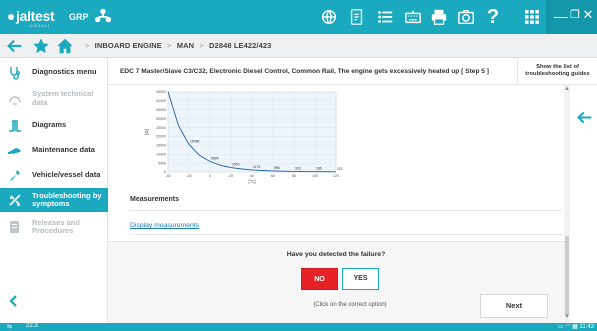 This screenshot has height=331, width=597. Describe the element at coordinates (256, 167) in the screenshot. I see `chart-data-label: 1175` at that location.